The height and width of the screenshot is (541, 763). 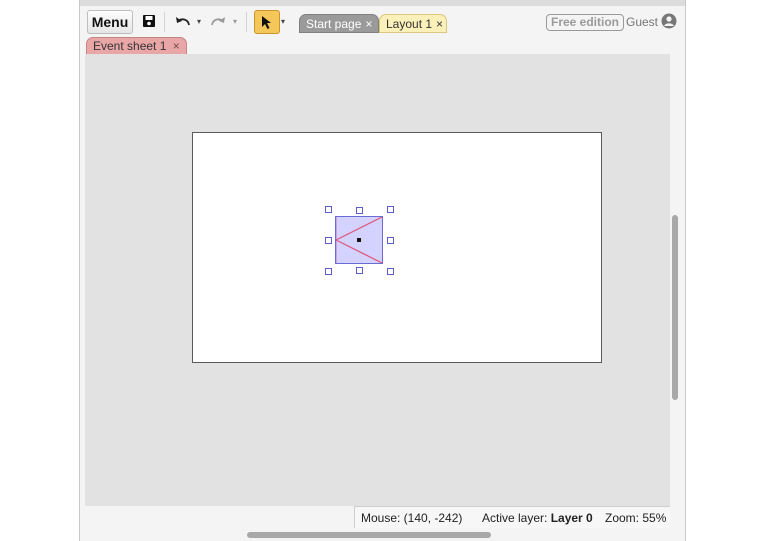 What do you see at coordinates (110, 22) in the screenshot?
I see `menu-button: Menu` at bounding box center [110, 22].